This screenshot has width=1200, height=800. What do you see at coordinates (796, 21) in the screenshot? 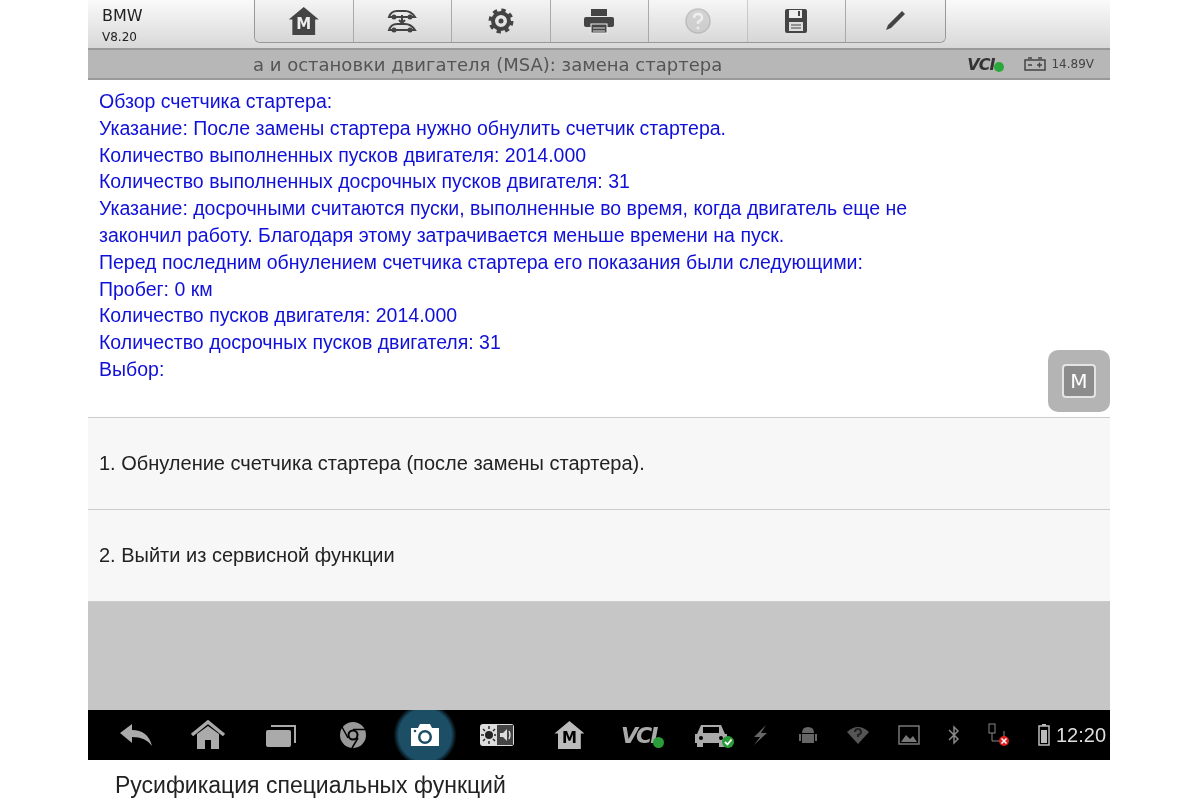
I see `save-button` at bounding box center [796, 21].